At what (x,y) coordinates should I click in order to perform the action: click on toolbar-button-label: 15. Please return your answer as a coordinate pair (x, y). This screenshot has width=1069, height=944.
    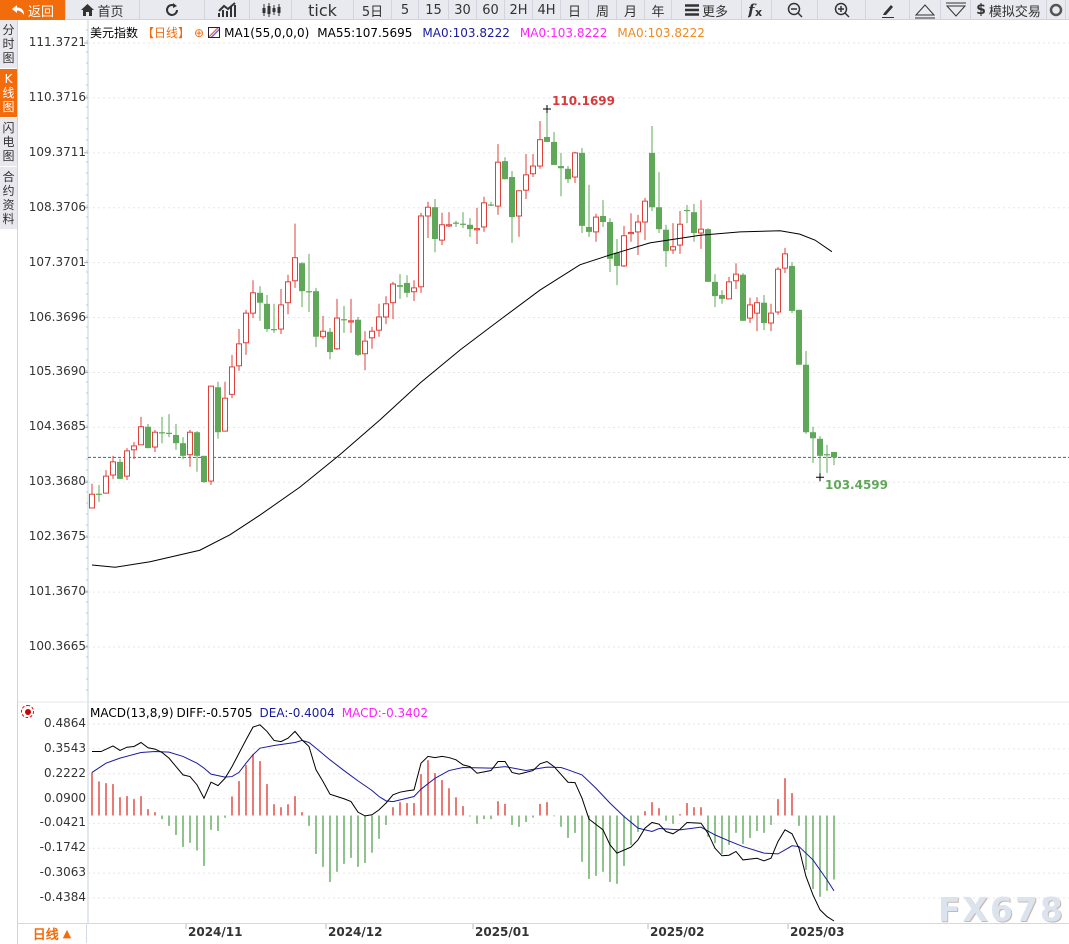
    Looking at the image, I should click on (433, 10).